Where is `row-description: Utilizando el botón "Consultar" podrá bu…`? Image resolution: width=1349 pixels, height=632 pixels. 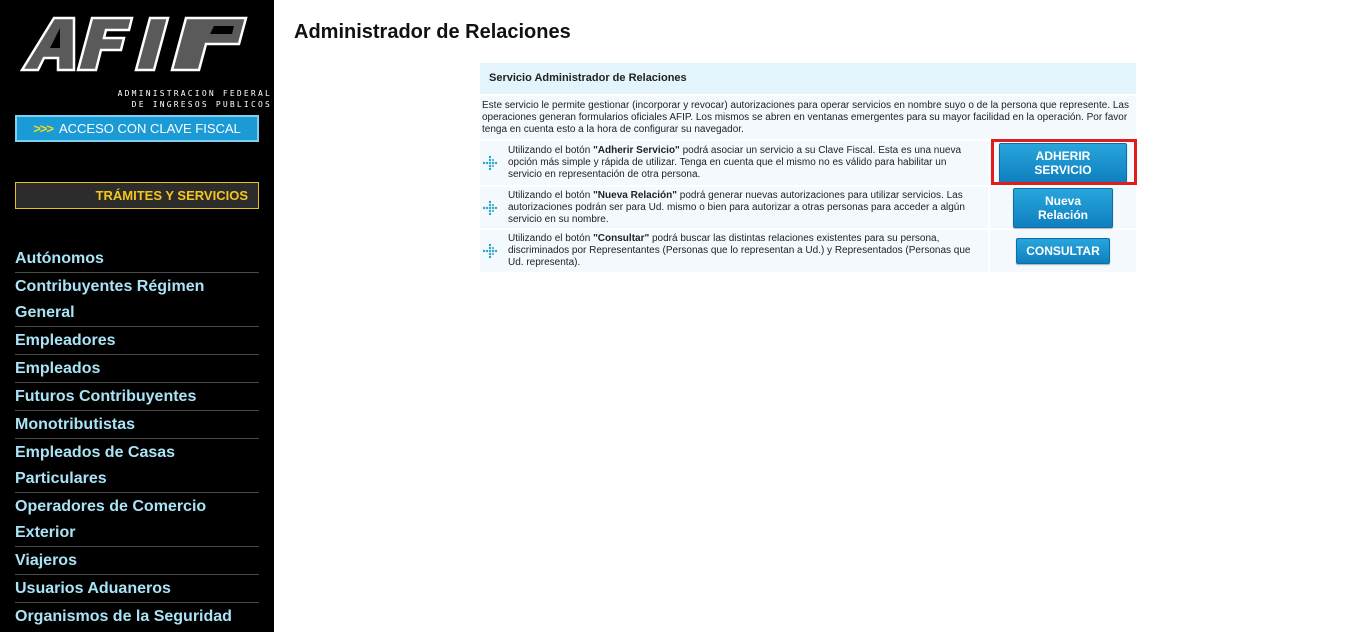 row-description: Utilizando el botón "Consultar" podrá bu… is located at coordinates (734, 251).